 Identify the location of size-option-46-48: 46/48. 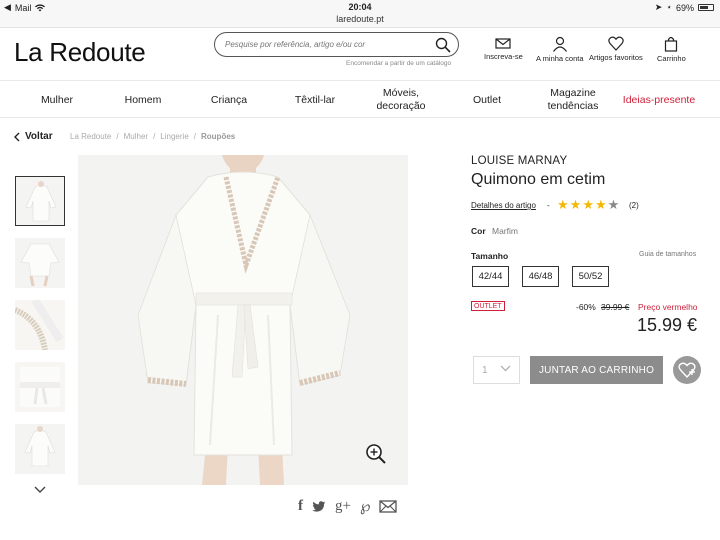
(540, 276).